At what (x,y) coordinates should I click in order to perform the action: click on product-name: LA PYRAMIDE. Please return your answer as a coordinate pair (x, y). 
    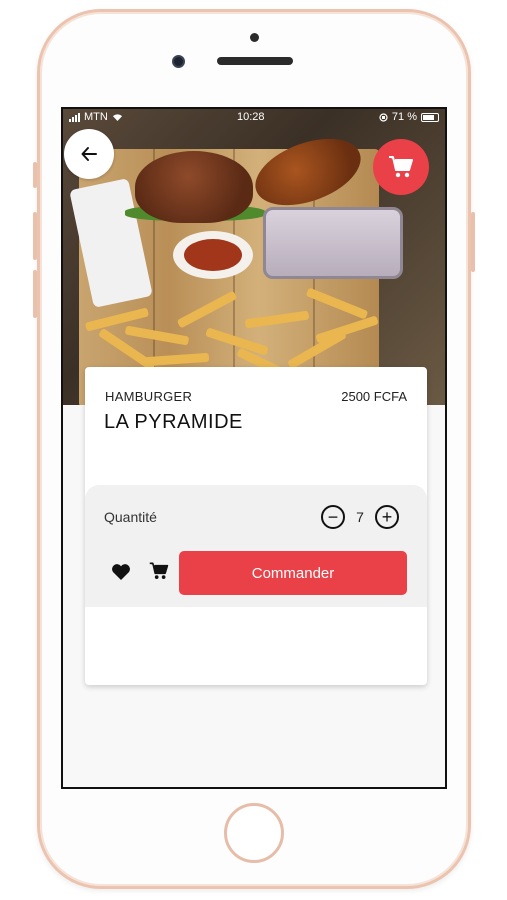
    Looking at the image, I should click on (173, 422).